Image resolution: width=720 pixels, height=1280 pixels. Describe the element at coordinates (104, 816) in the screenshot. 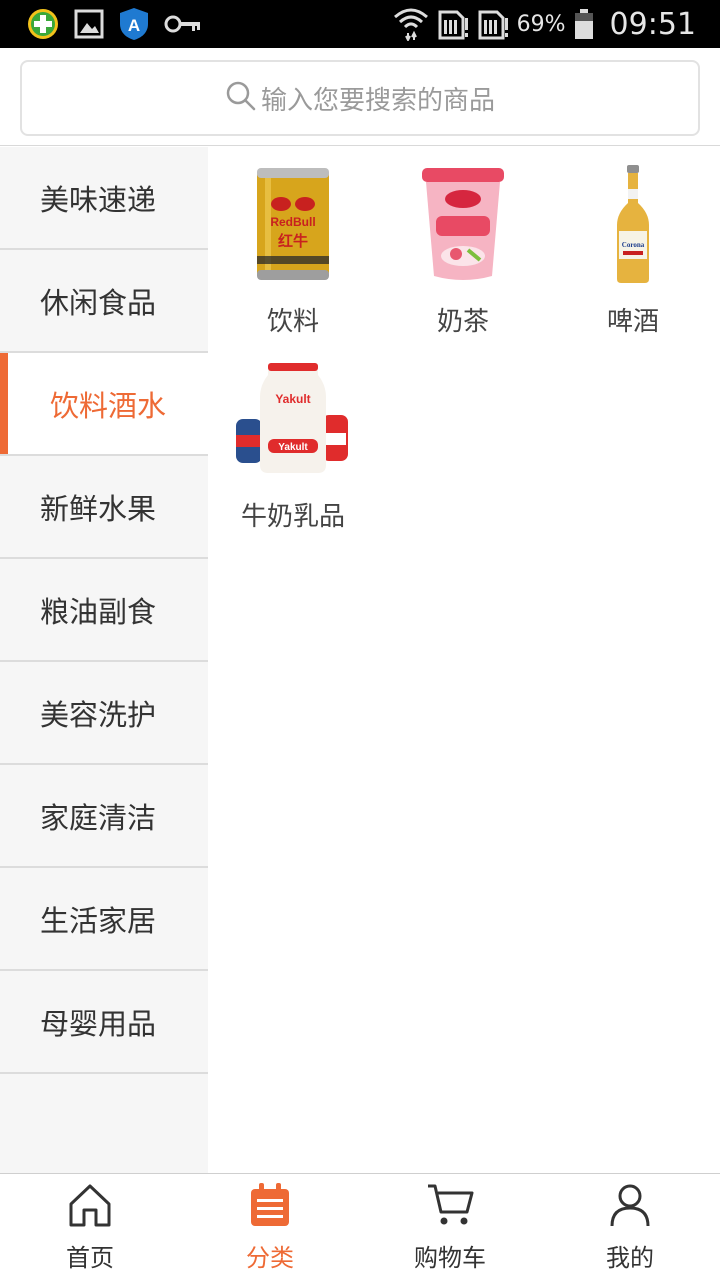

I see `sidebar-item-cleaning: 家庭清洁` at that location.